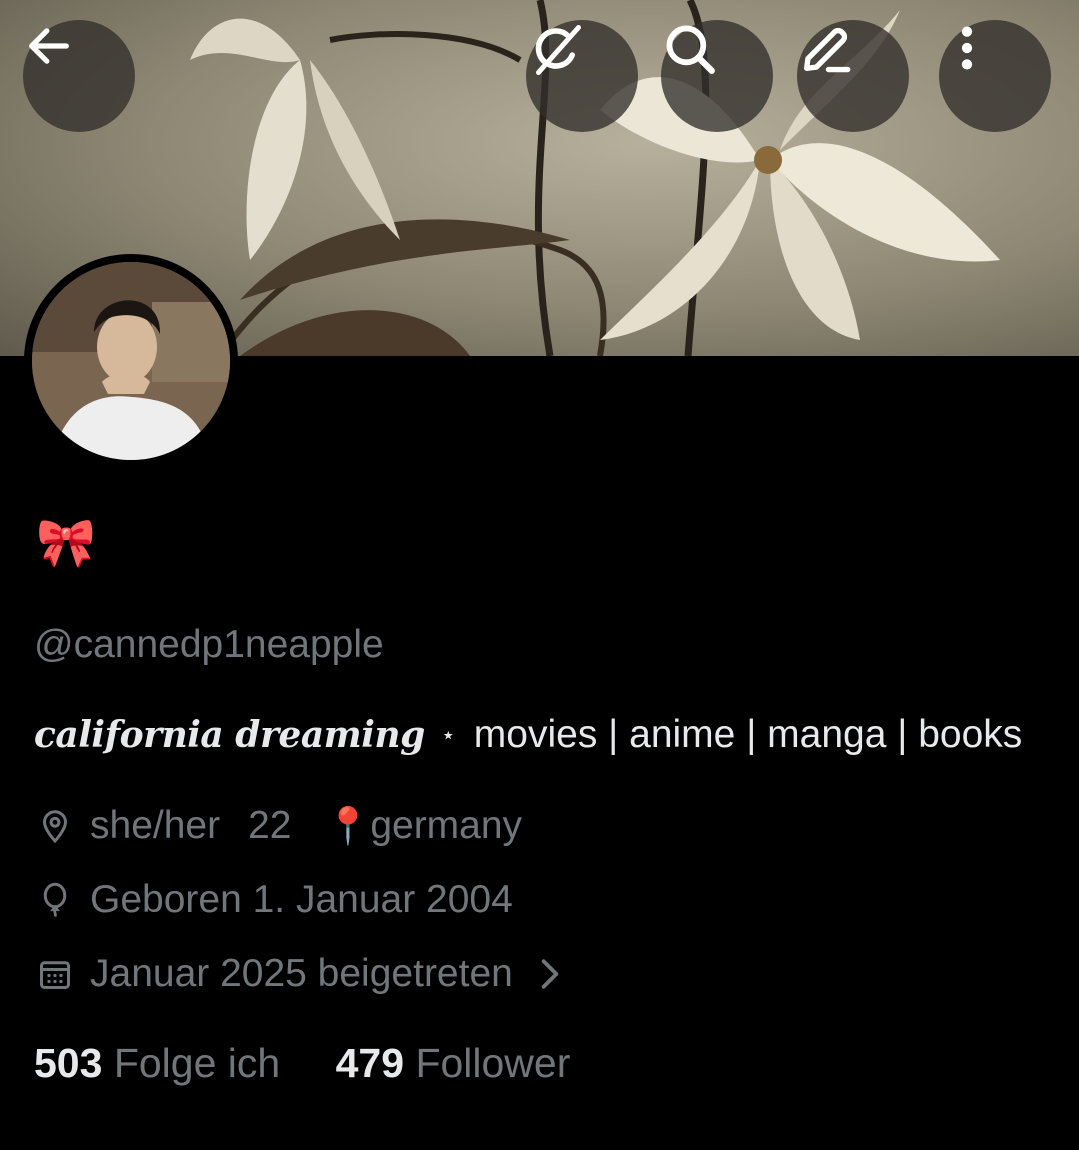 The width and height of the screenshot is (1079, 1150). I want to click on following-link: 503 Folge ich, so click(157, 1063).